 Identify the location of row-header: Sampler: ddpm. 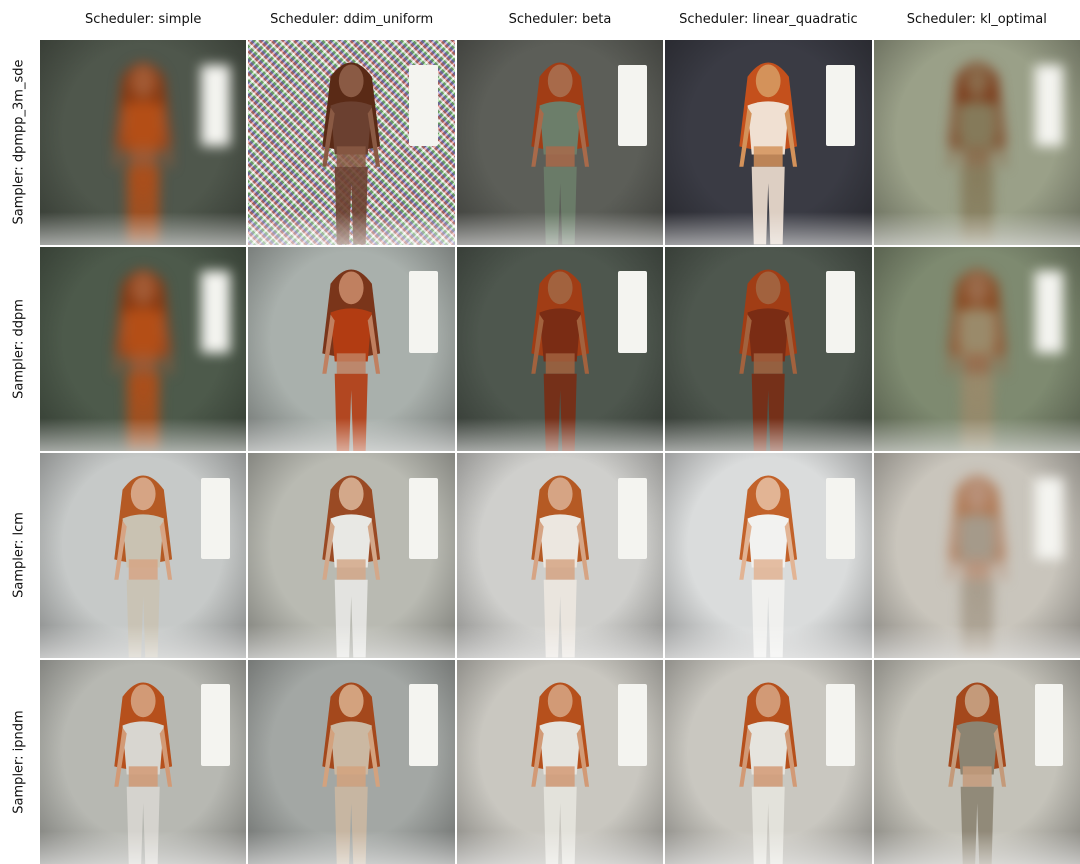
(19, 349).